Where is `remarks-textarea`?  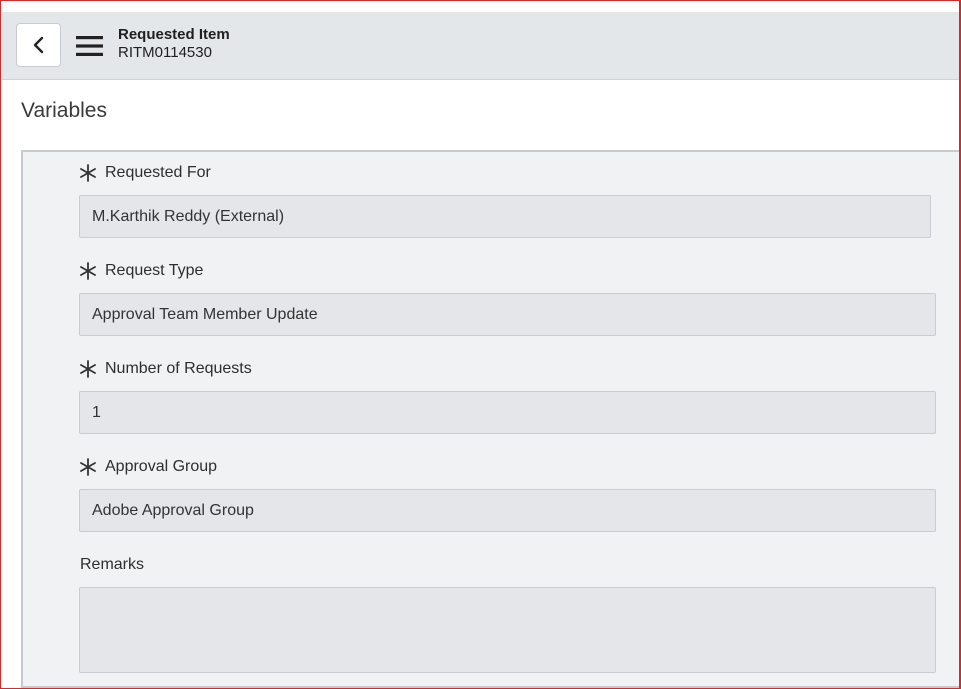
remarks-textarea is located at coordinates (507, 630).